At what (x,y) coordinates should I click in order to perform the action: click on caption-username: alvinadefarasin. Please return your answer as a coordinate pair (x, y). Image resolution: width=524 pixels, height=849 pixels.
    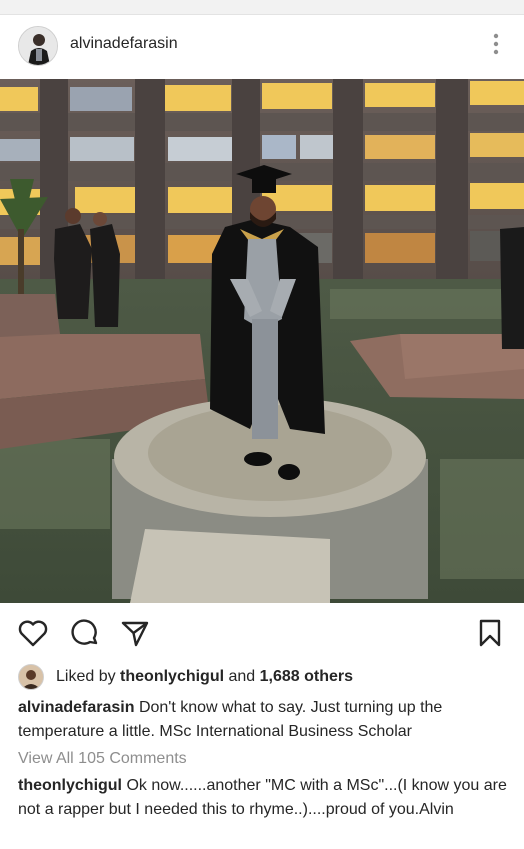
    Looking at the image, I should click on (76, 707).